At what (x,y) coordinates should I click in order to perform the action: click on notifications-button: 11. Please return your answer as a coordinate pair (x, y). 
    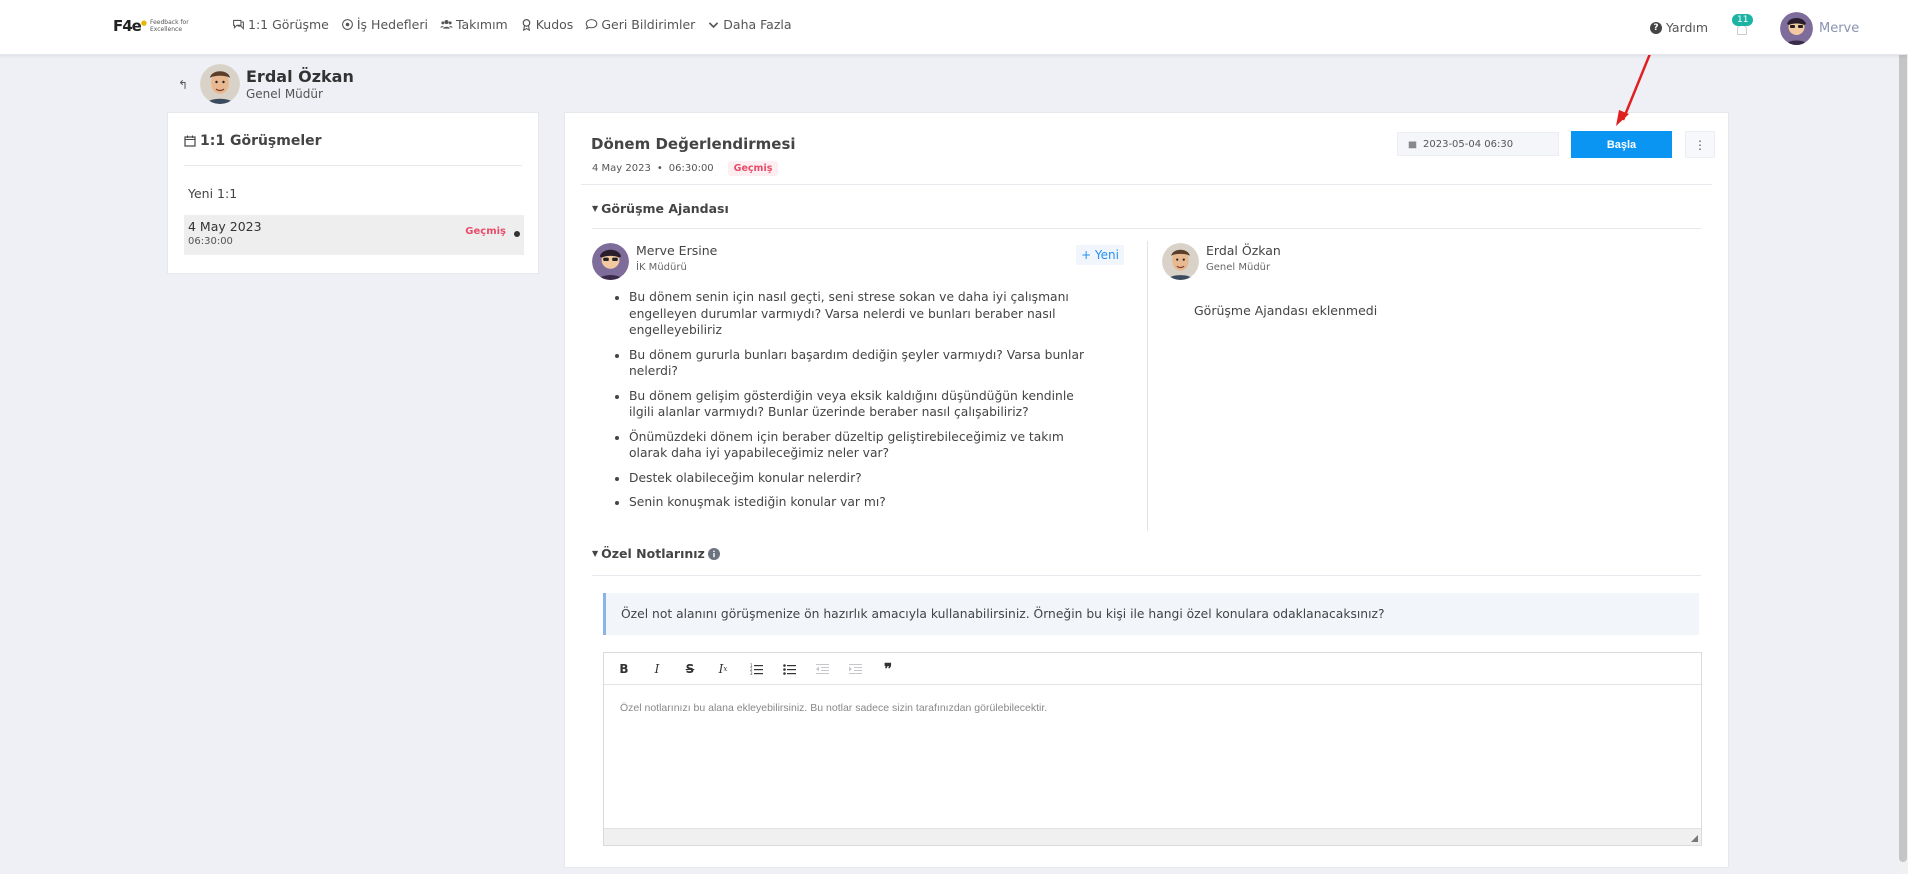
    Looking at the image, I should click on (1742, 26).